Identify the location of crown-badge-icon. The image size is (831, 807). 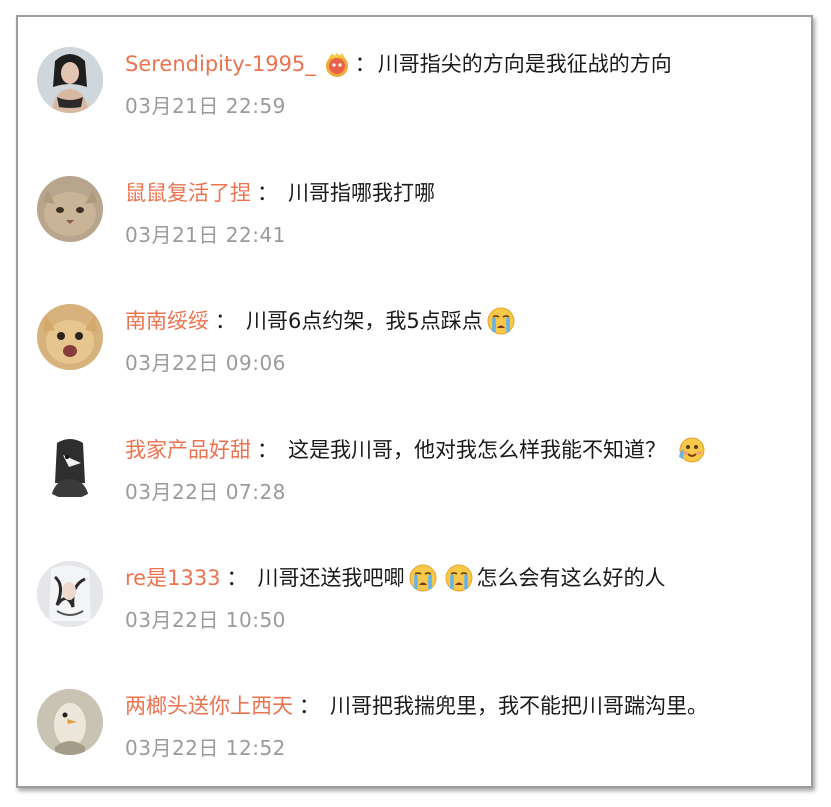
(337, 64).